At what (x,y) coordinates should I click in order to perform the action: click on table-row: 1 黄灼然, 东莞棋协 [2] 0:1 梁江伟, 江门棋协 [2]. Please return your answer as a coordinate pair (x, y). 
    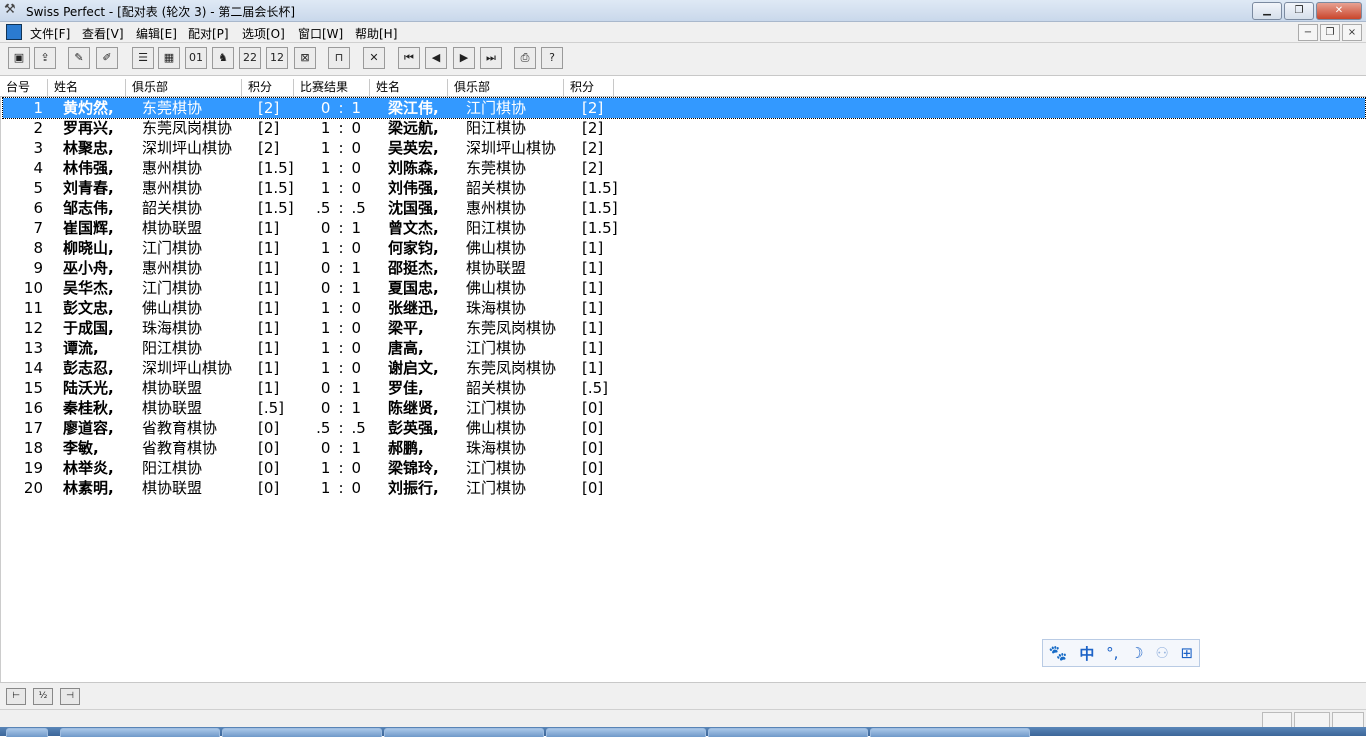
    Looking at the image, I should click on (684, 108).